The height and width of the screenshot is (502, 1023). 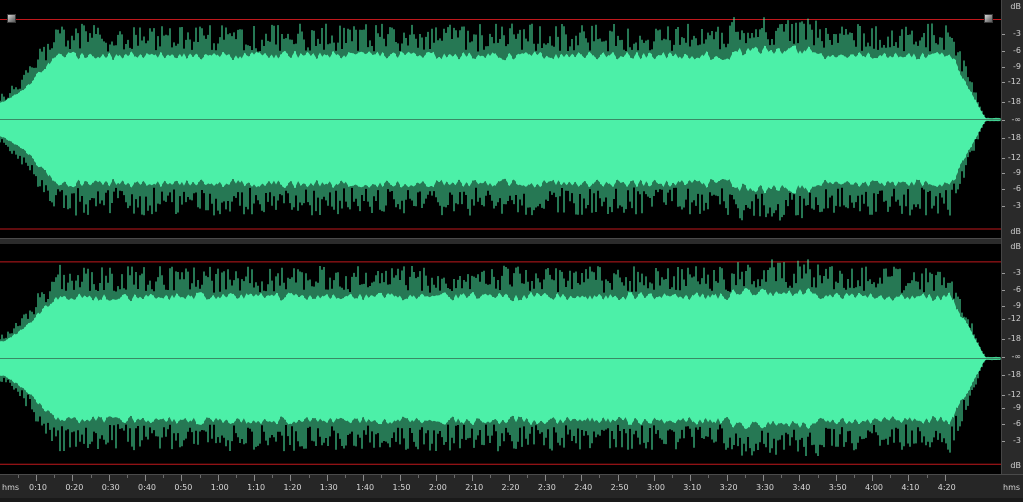 What do you see at coordinates (801, 487) in the screenshot?
I see `time-label: 3:40` at bounding box center [801, 487].